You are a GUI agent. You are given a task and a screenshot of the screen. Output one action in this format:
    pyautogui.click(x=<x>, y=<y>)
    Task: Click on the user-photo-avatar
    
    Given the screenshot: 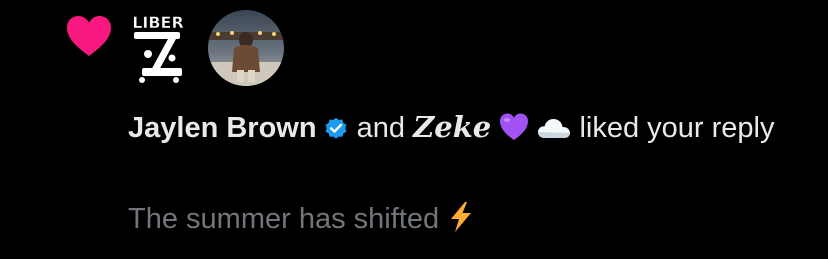 What is the action you would take?
    pyautogui.click(x=246, y=48)
    